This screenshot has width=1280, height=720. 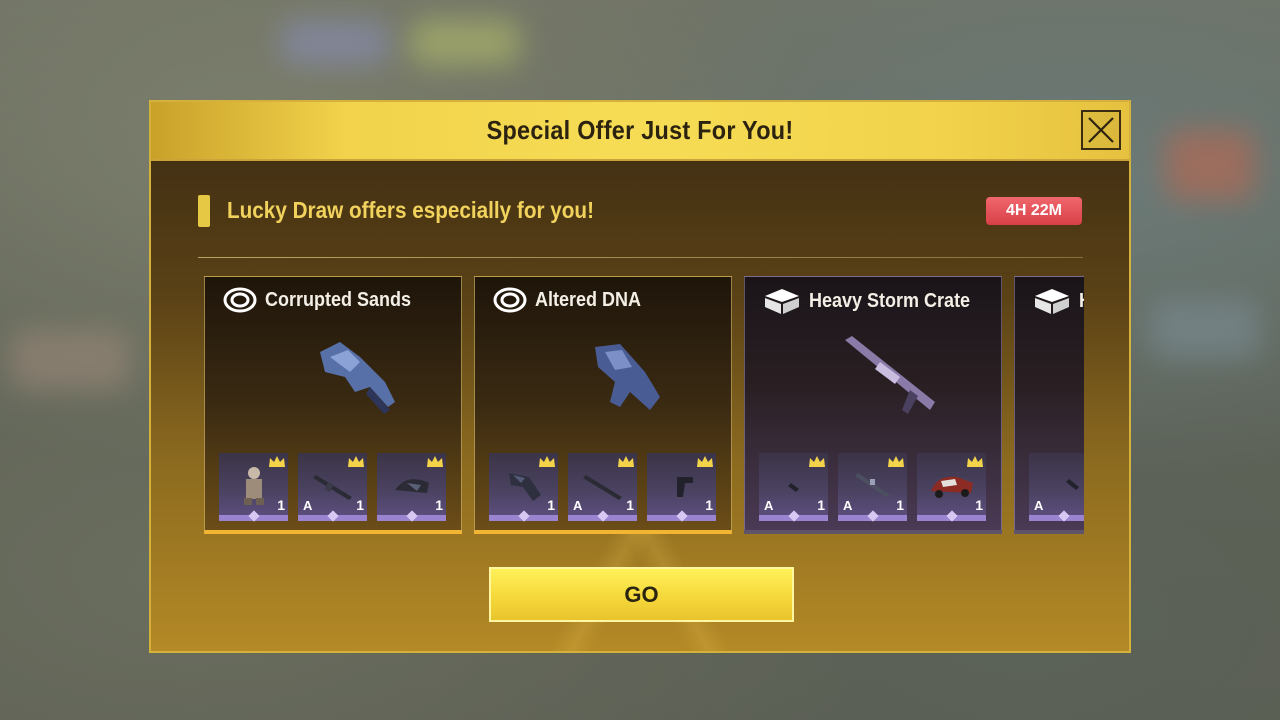 What do you see at coordinates (338, 299) in the screenshot?
I see `card-title: Corrupted Sands` at bounding box center [338, 299].